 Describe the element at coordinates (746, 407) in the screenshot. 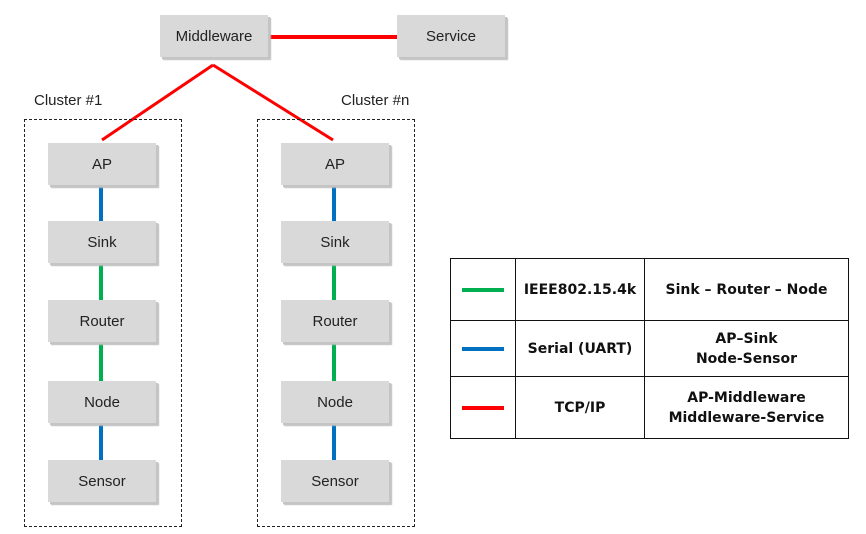

I see `legend-links: AP-Middleware Middleware-Service` at that location.